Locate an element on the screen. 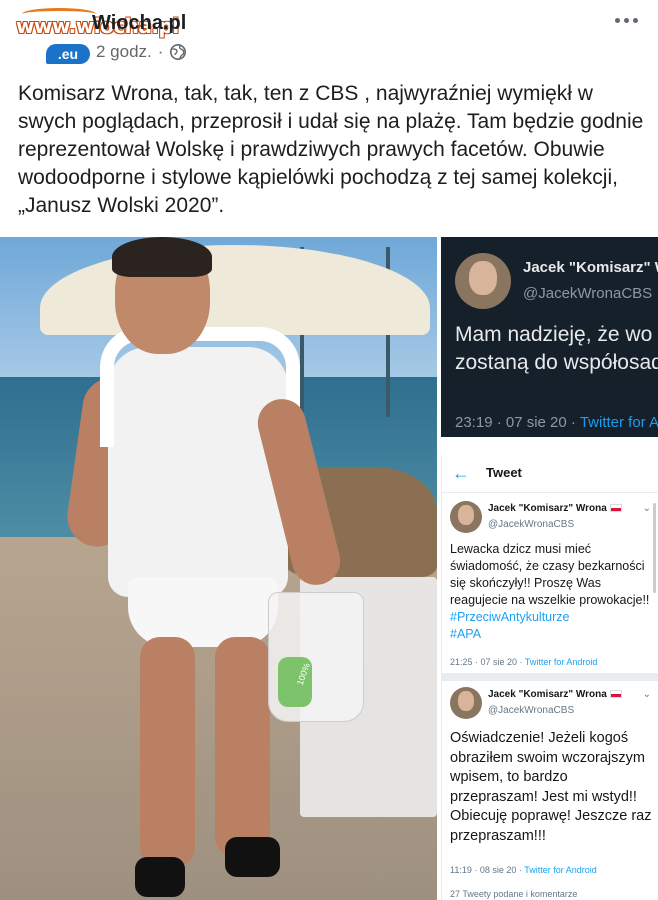  tweet-panel-header: ← Tweet is located at coordinates (550, 474).